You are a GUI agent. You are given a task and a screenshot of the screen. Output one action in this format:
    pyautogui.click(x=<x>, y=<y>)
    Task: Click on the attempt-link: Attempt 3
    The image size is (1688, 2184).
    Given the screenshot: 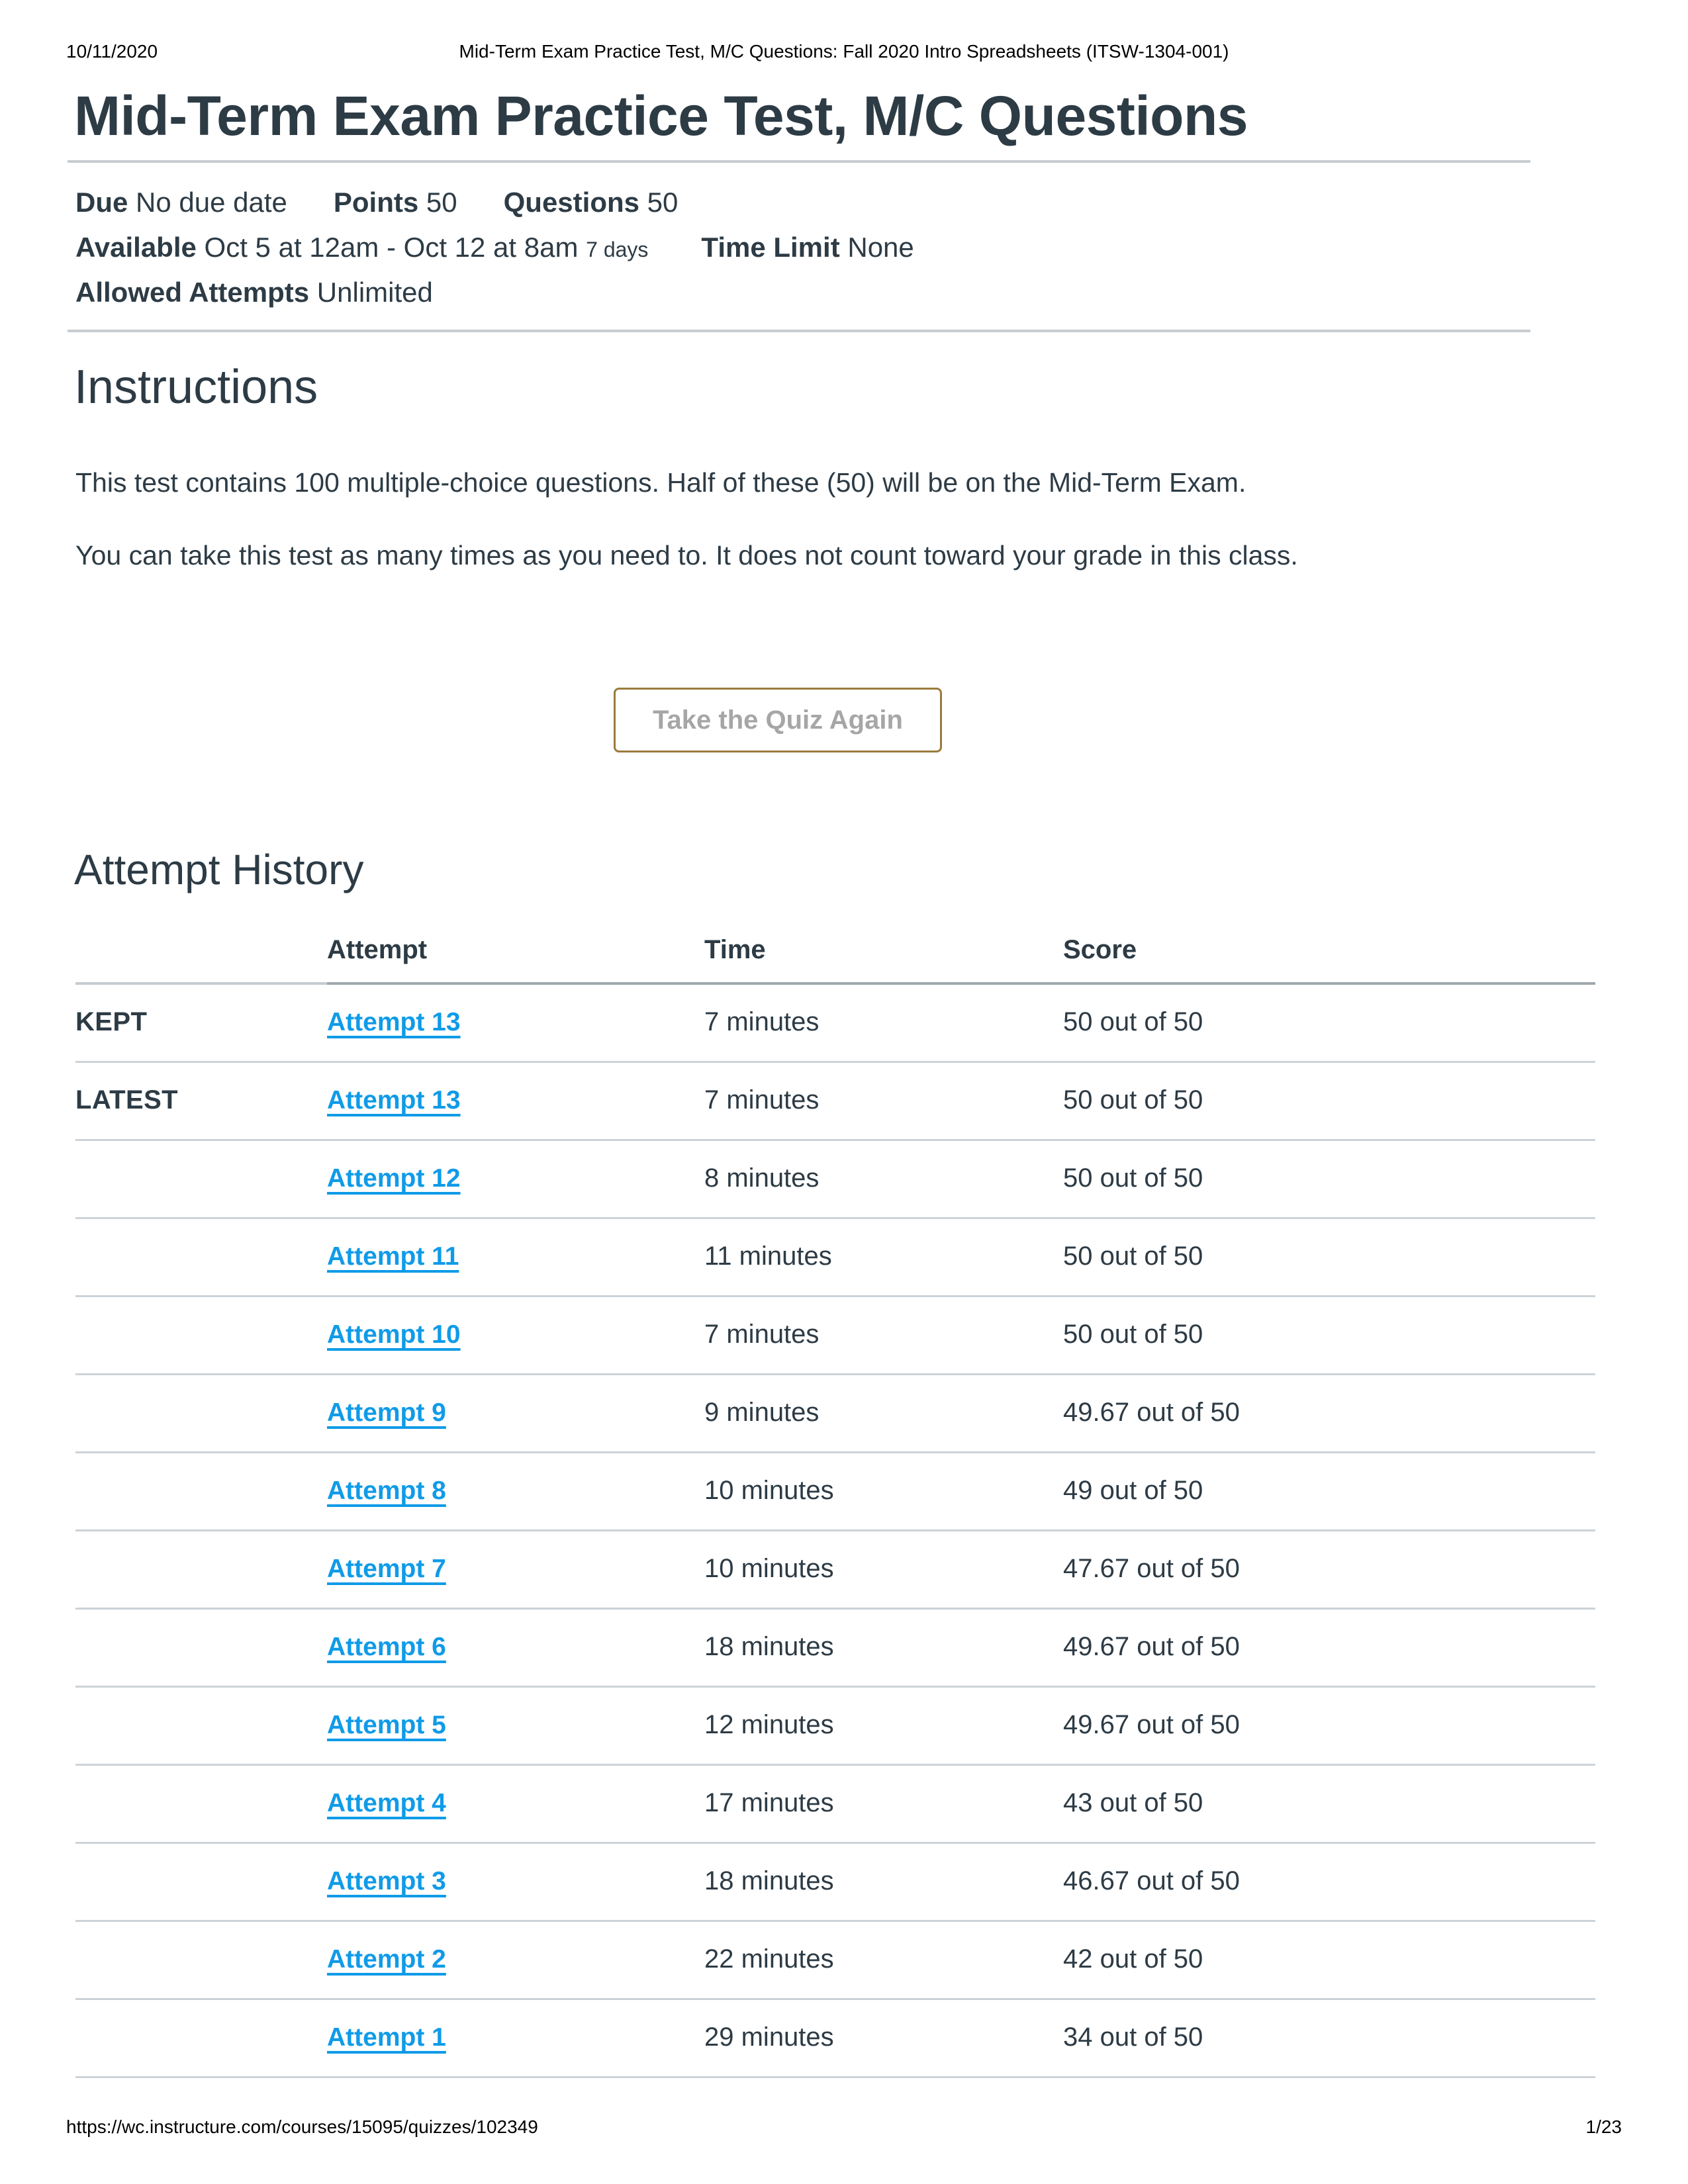 What is the action you would take?
    pyautogui.click(x=386, y=1881)
    